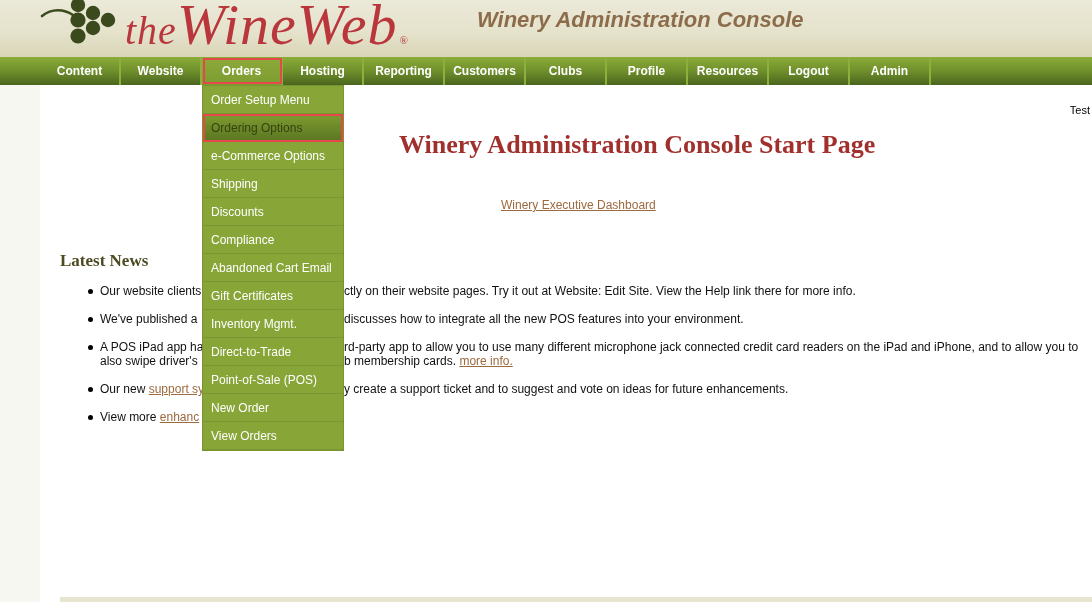 The image size is (1092, 602). What do you see at coordinates (647, 71) in the screenshot?
I see `nav-tab: Profile` at bounding box center [647, 71].